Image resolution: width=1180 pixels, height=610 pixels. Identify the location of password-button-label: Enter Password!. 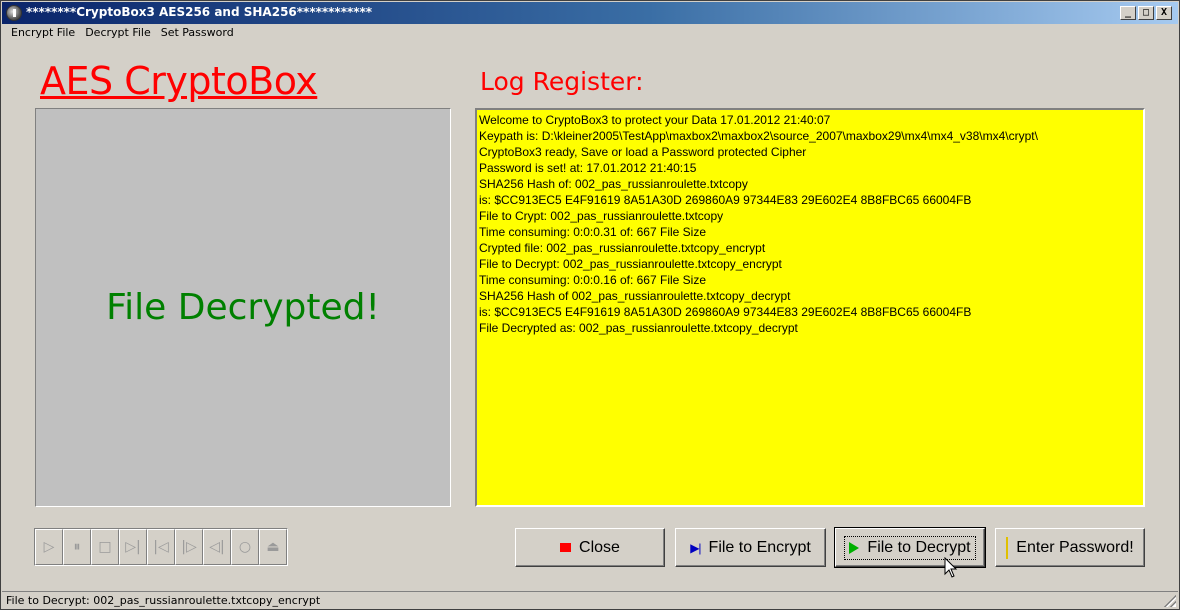
(1075, 547).